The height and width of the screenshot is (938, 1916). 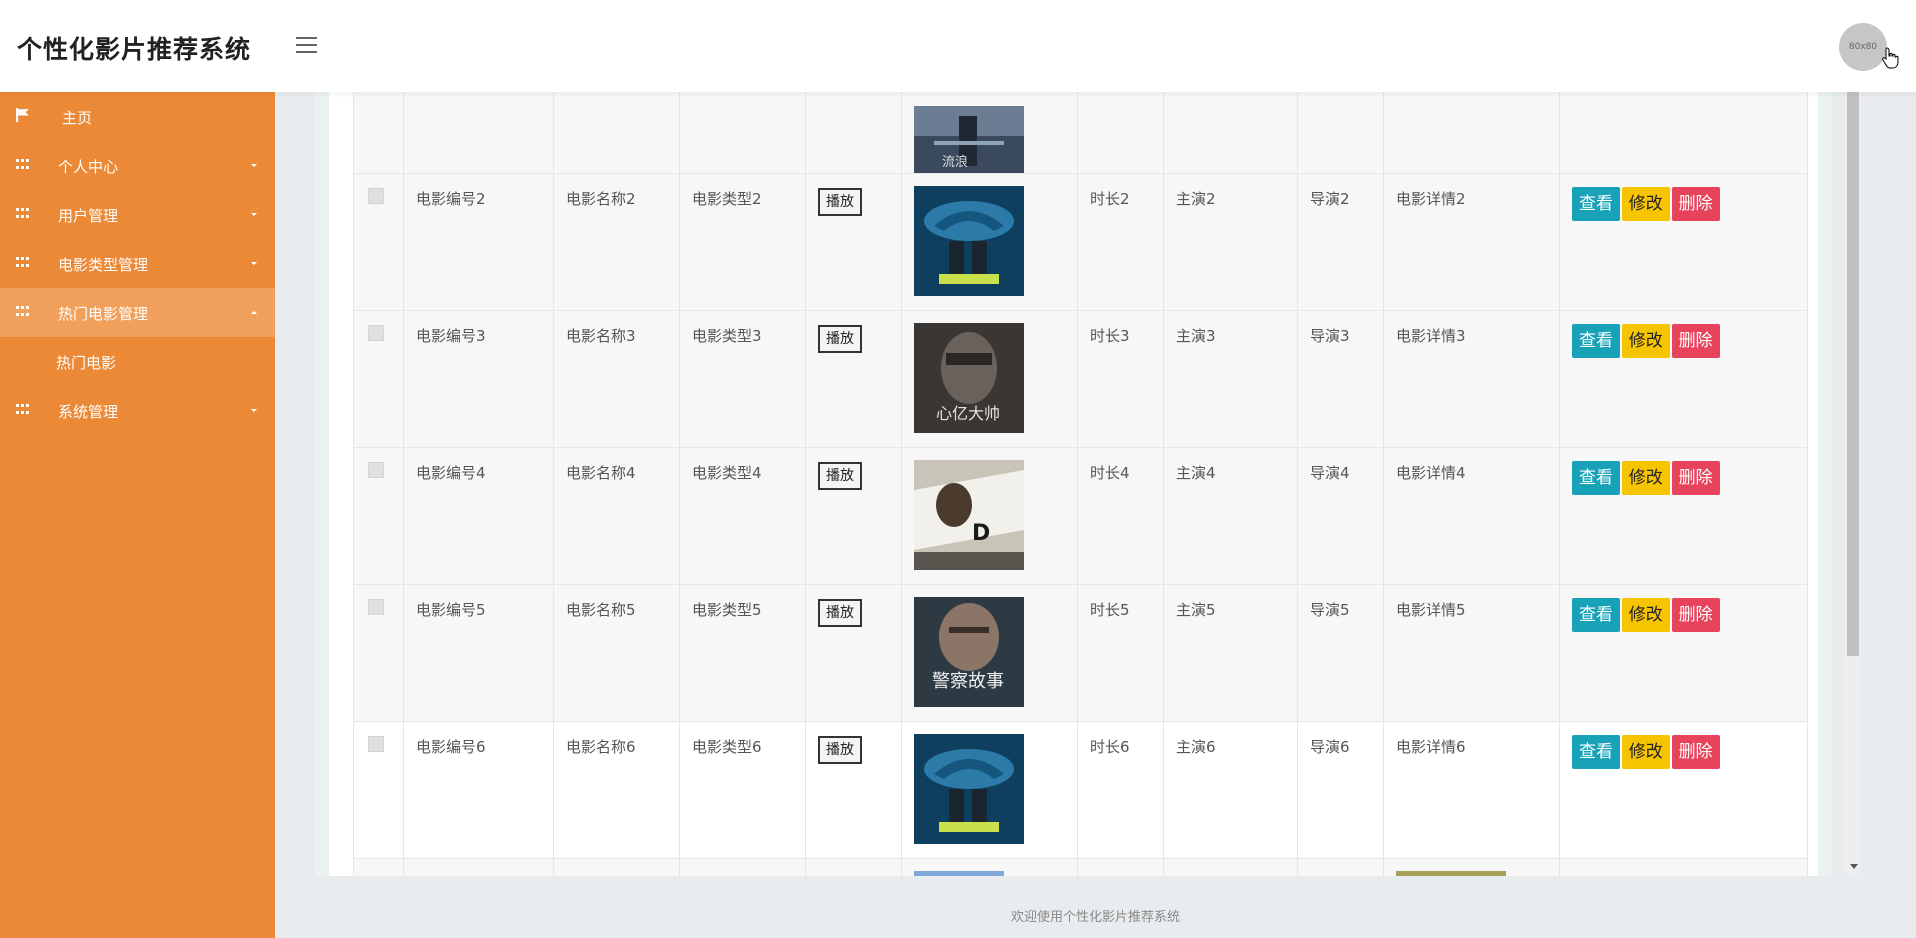 I want to click on sidebar-item-home: 主页, so click(x=137, y=116).